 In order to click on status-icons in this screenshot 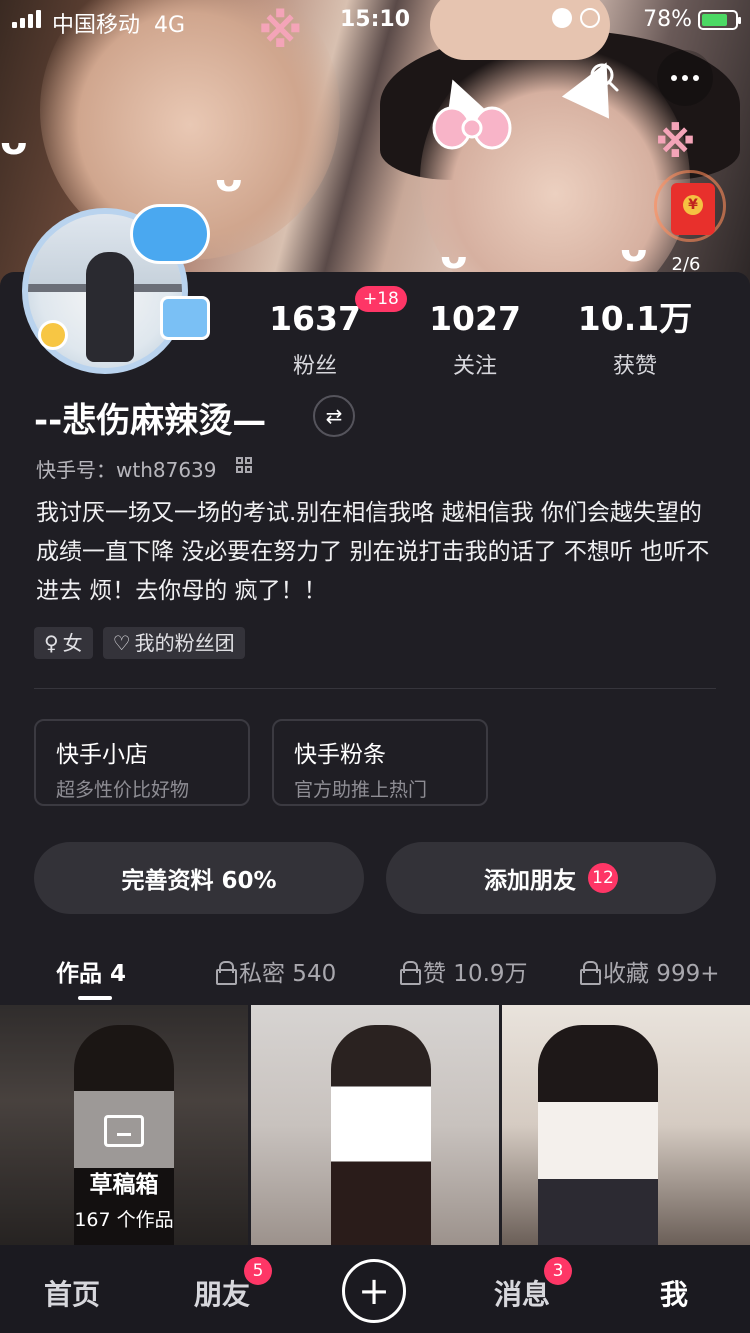, I will do `click(576, 18)`.